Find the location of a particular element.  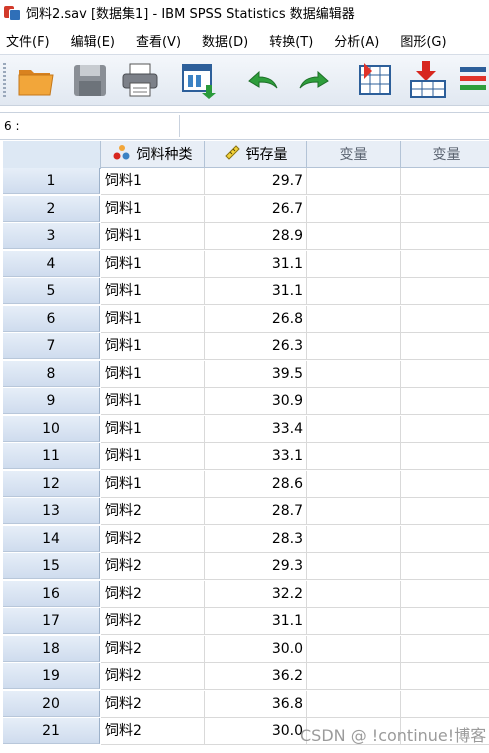

row-number: 4 is located at coordinates (51, 263).